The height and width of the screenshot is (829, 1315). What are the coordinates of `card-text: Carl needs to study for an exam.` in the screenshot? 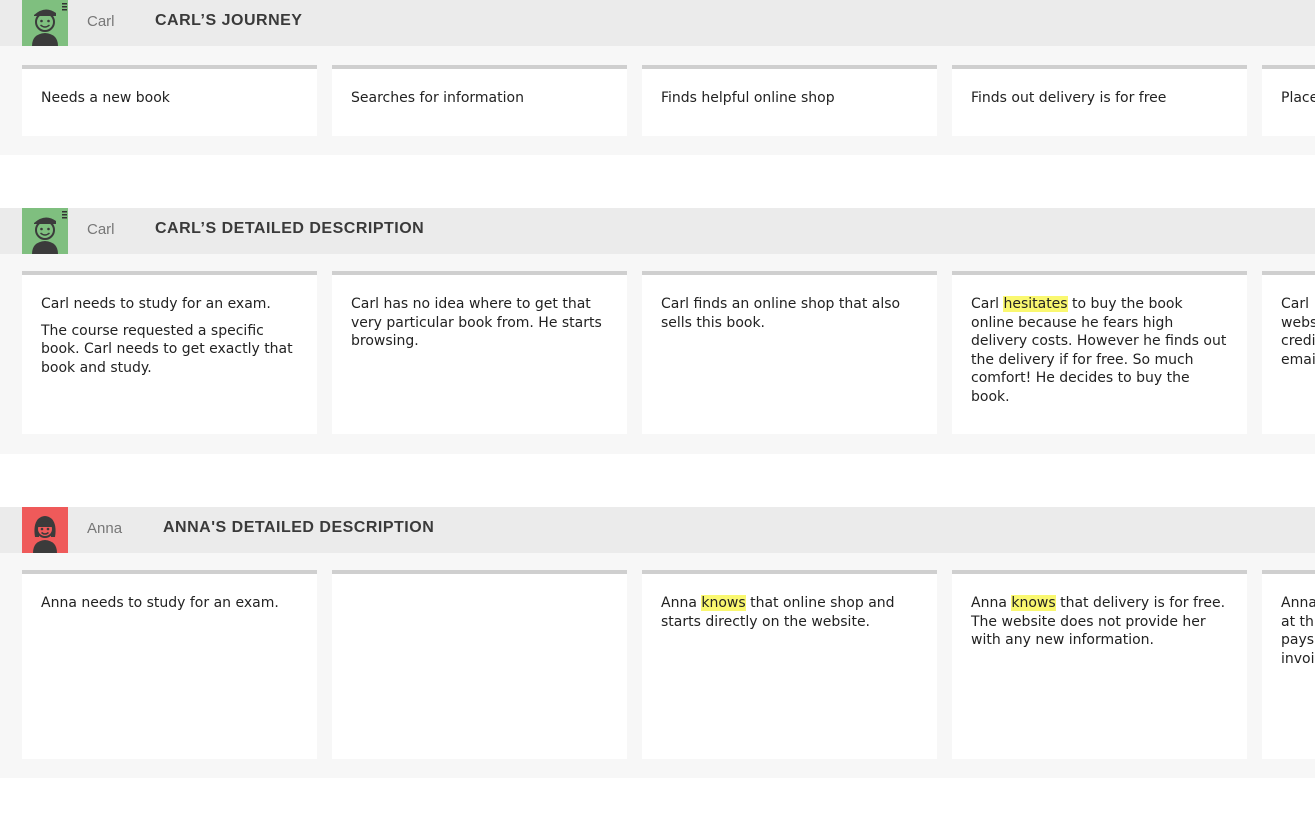 It's located at (156, 304).